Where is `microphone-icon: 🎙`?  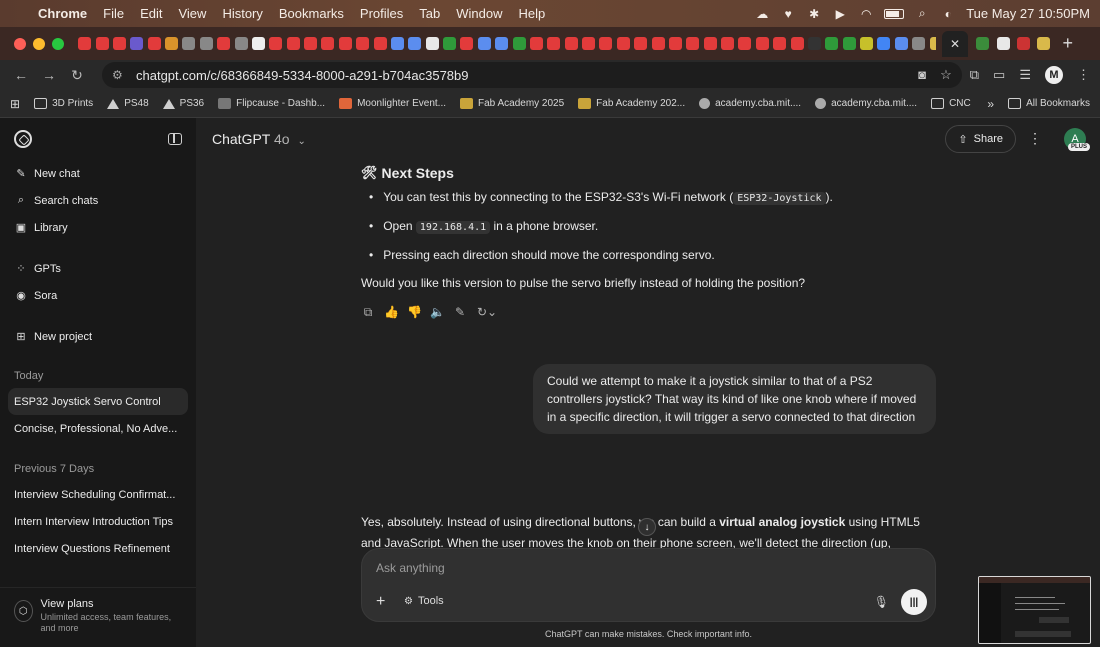
microphone-icon: 🎙 is located at coordinates (881, 602).